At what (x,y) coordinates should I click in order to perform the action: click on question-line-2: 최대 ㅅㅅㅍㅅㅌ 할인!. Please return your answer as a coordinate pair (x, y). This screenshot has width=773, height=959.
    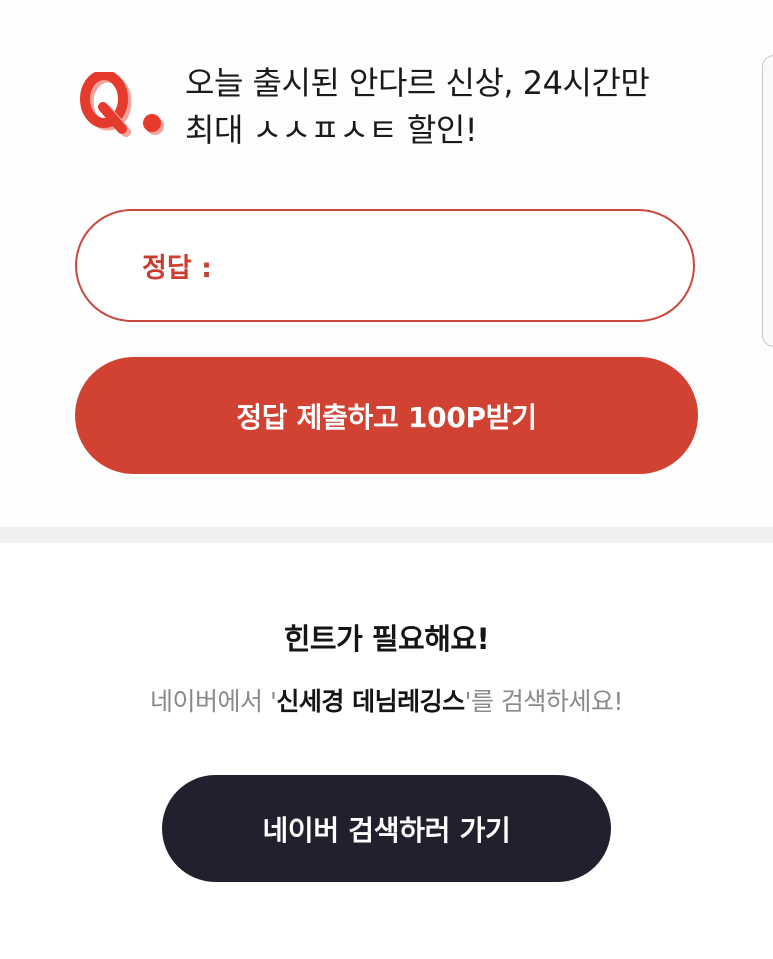
    Looking at the image, I should click on (331, 130).